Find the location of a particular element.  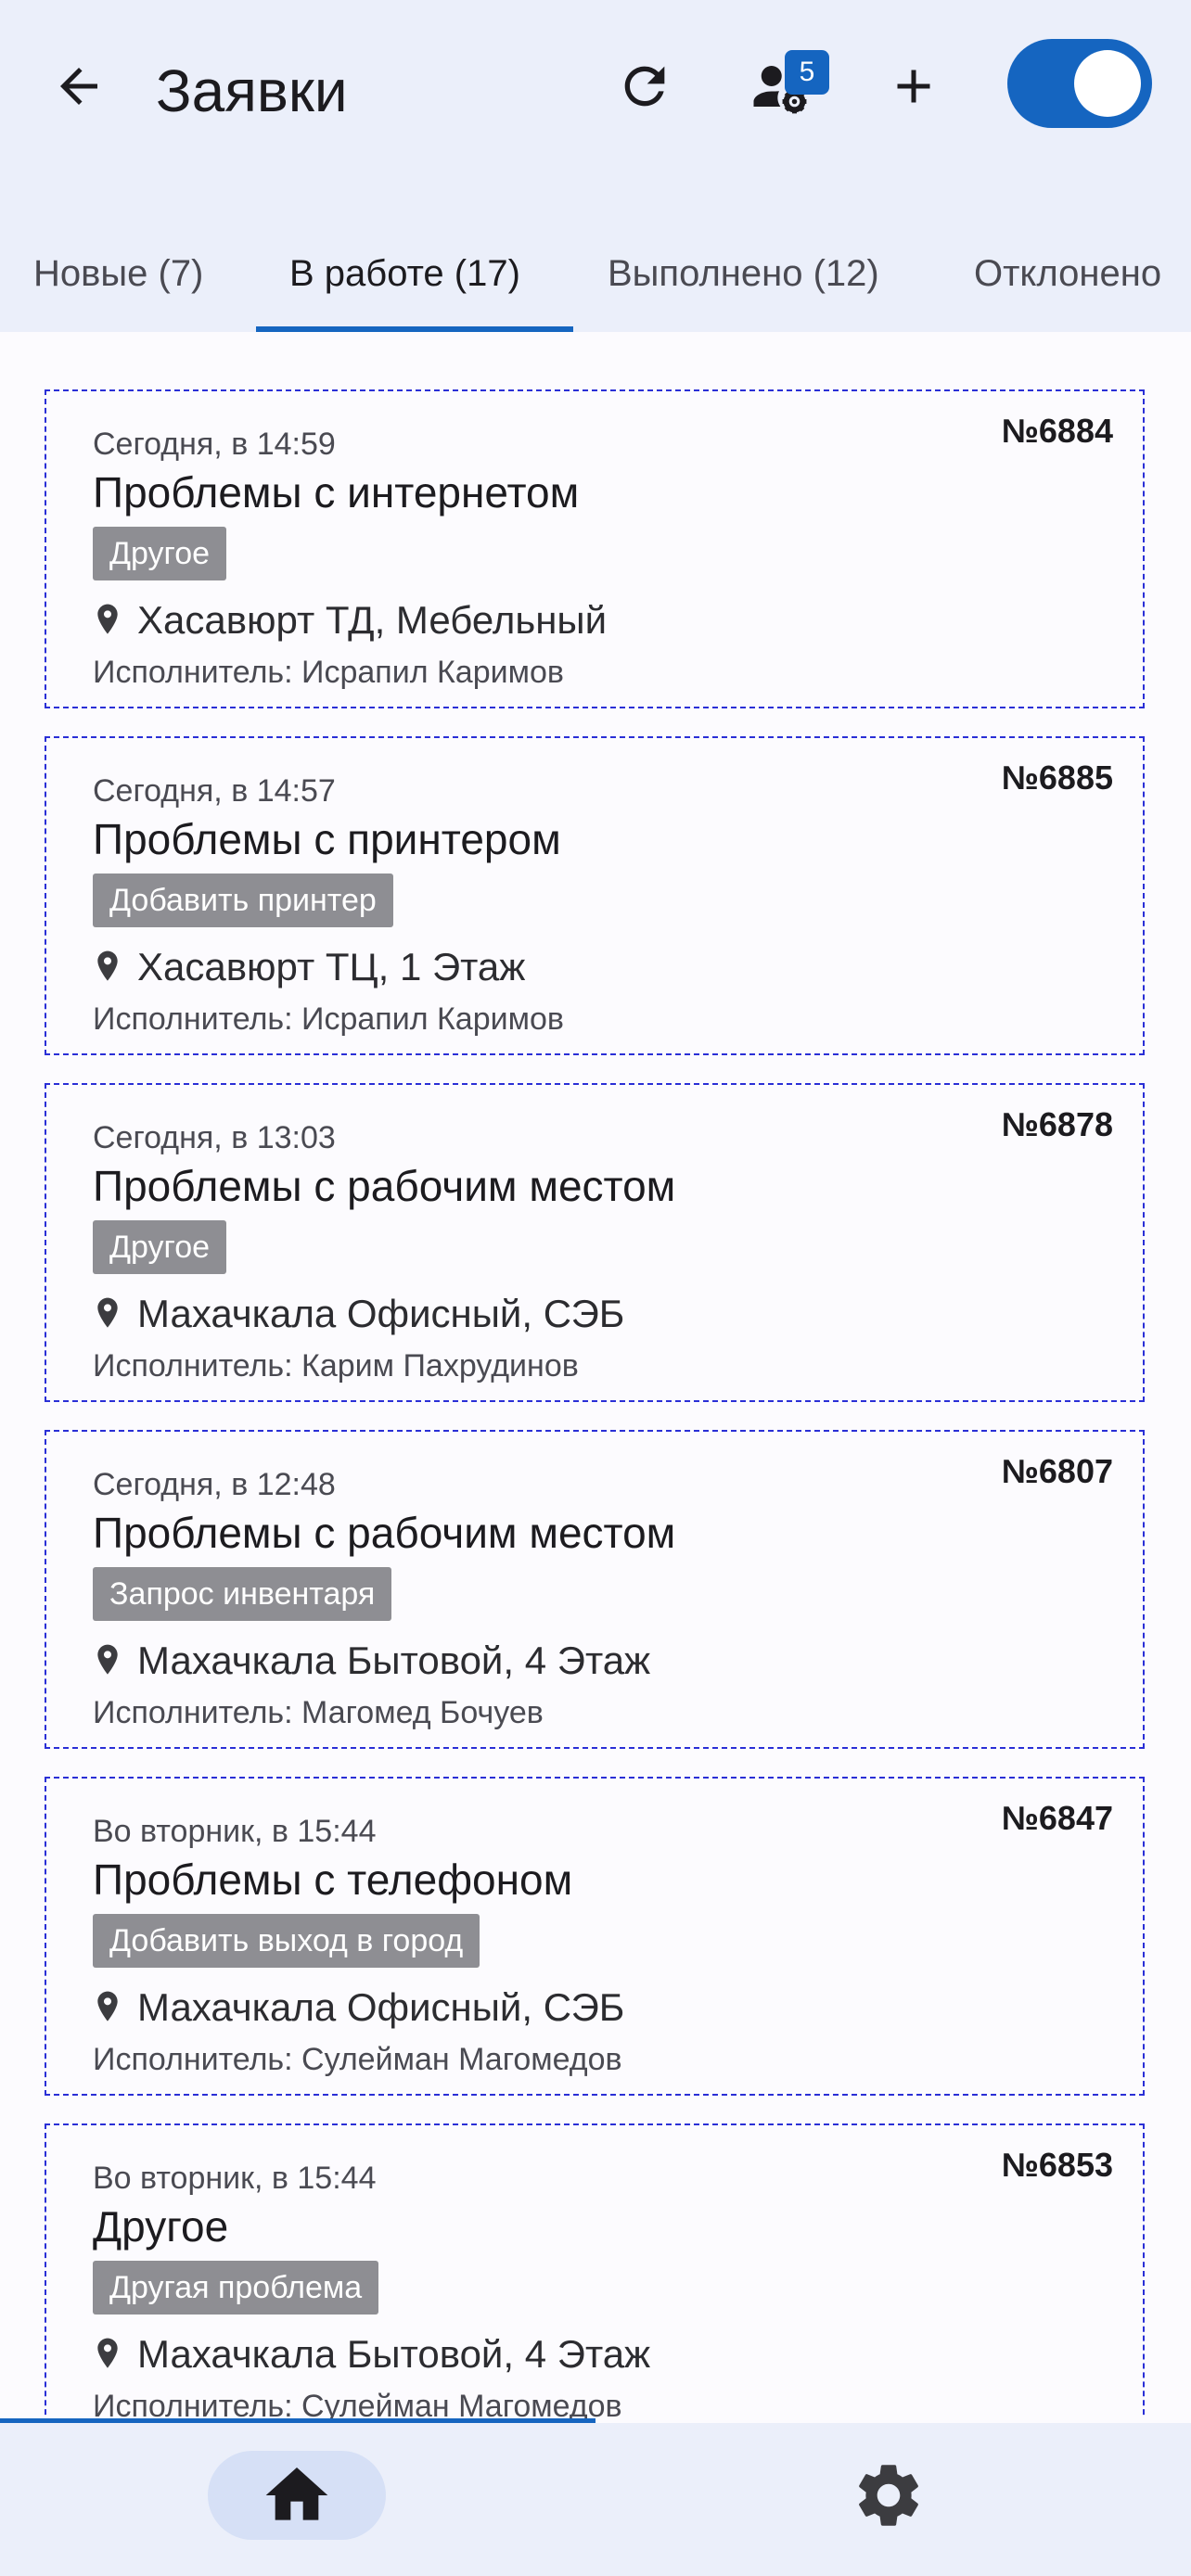

ticket-location: Хасавюрт ТД, Мебельный is located at coordinates (350, 620).